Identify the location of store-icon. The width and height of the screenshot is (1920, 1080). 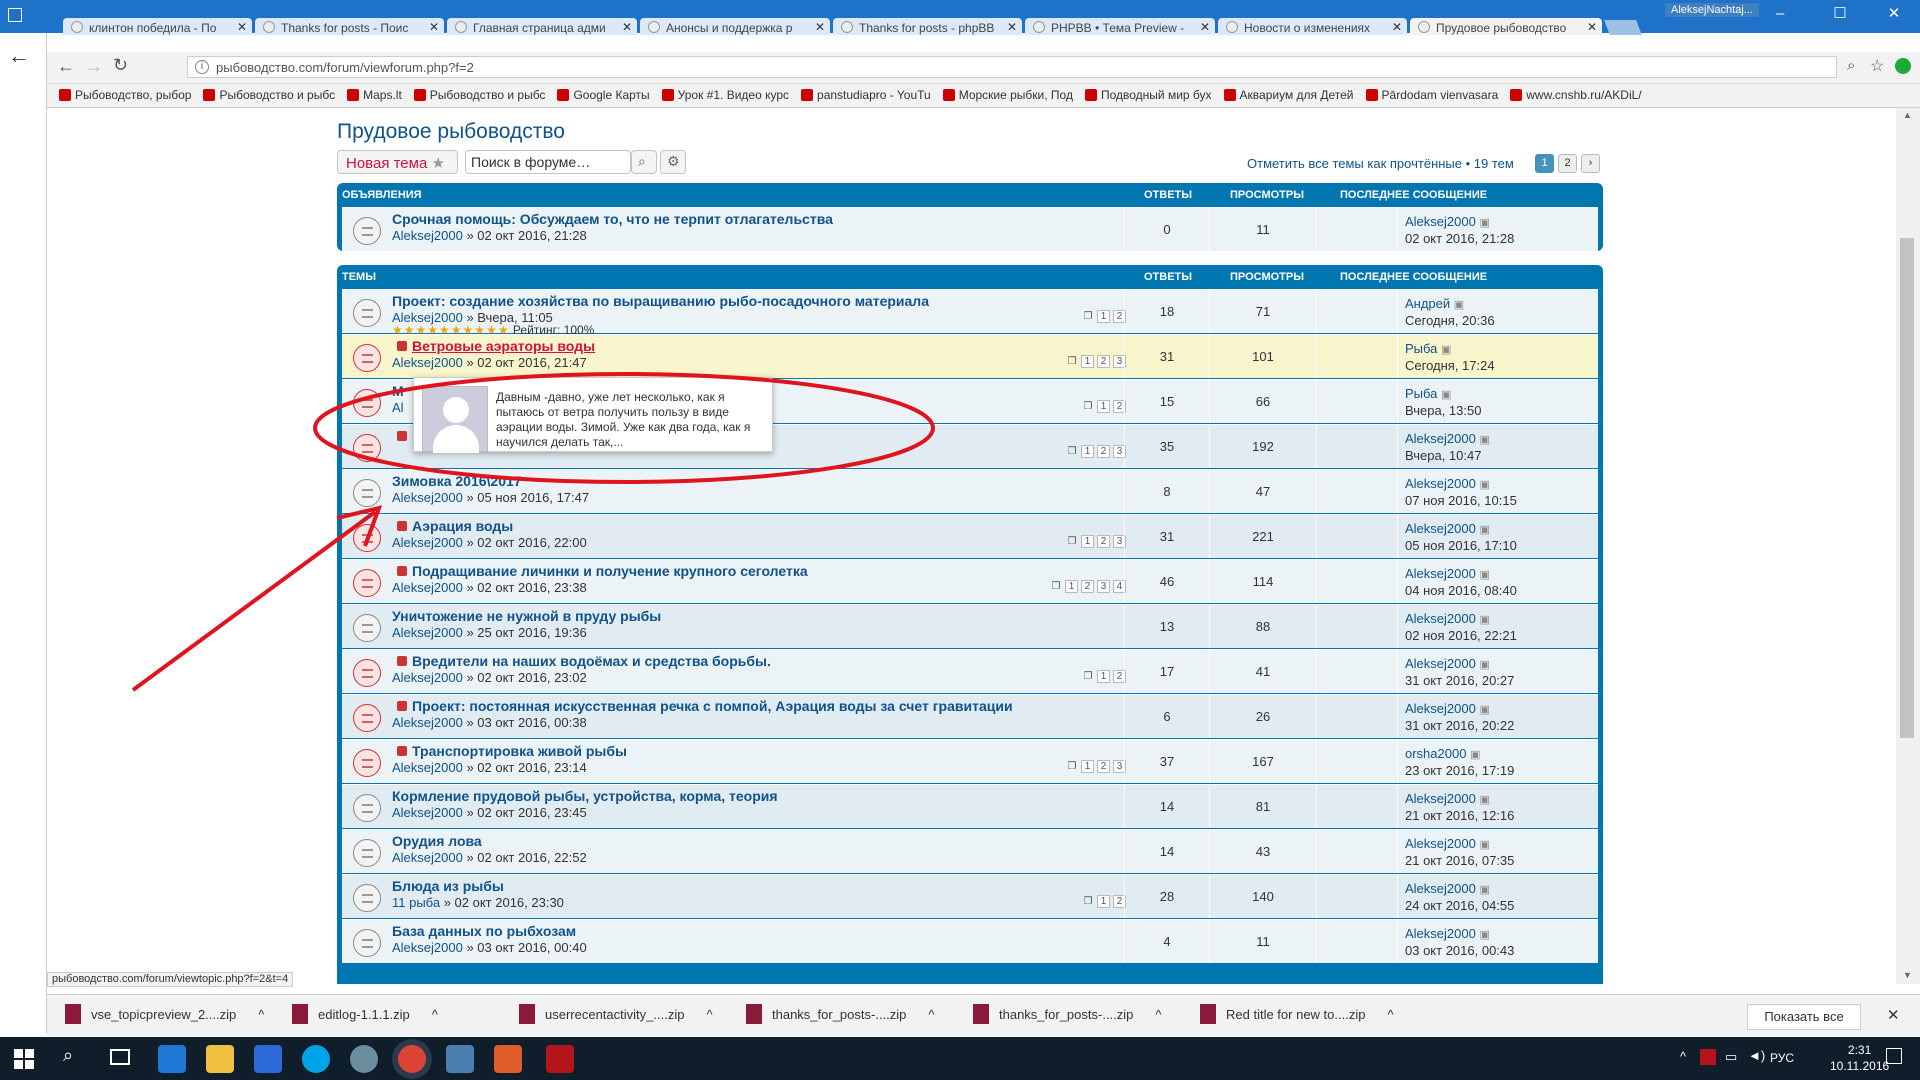
(268, 1059).